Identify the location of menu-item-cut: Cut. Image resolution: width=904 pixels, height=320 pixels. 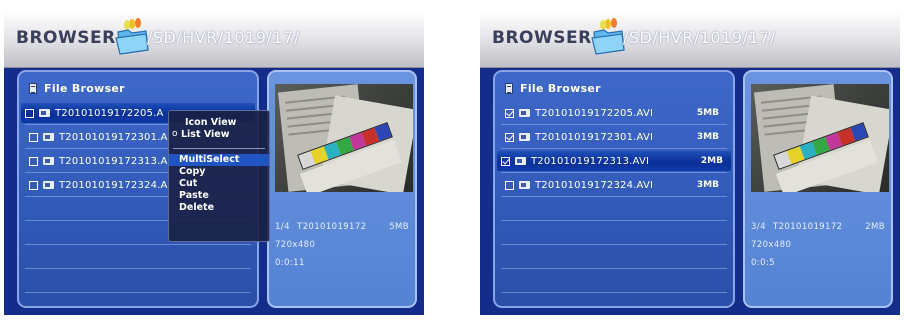
(219, 184).